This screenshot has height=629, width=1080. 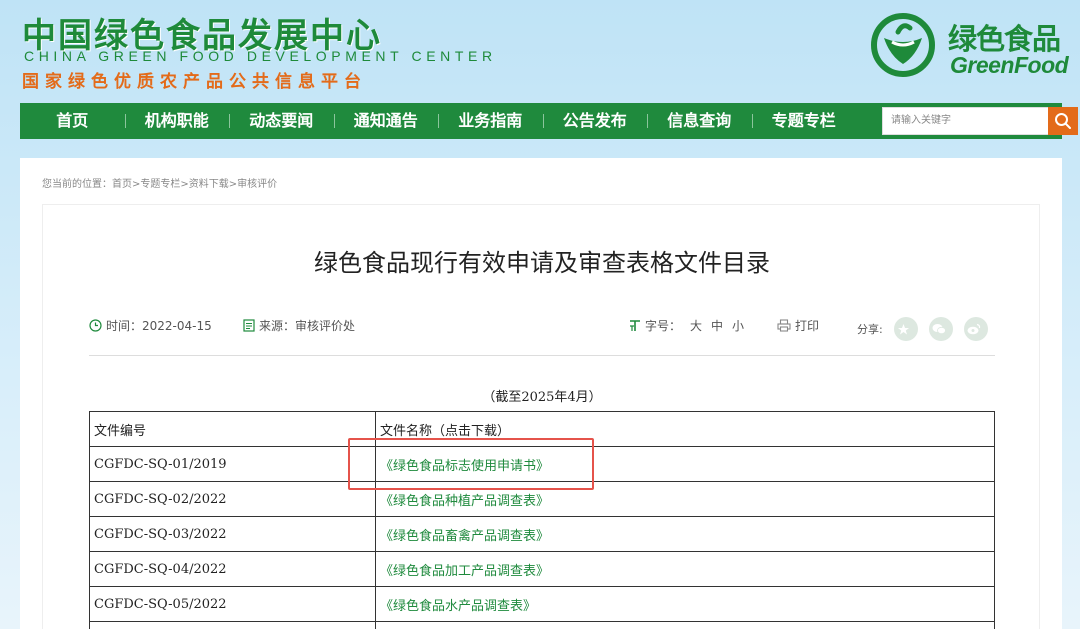 I want to click on file-download-link: 《绿色食品水产品调查表》, so click(x=458, y=606).